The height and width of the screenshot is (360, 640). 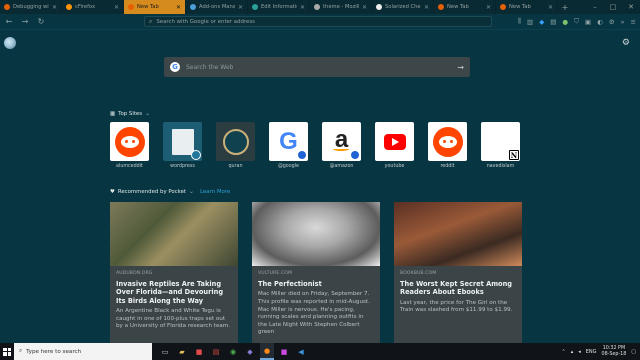 What do you see at coordinates (541, 22) in the screenshot?
I see `extension-icon: ◆` at bounding box center [541, 22].